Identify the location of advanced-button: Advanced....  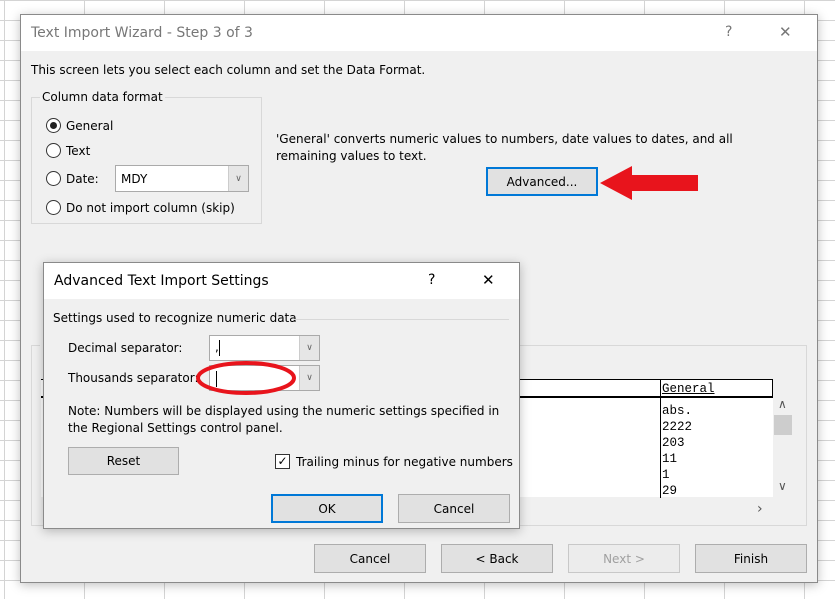
(542, 181).